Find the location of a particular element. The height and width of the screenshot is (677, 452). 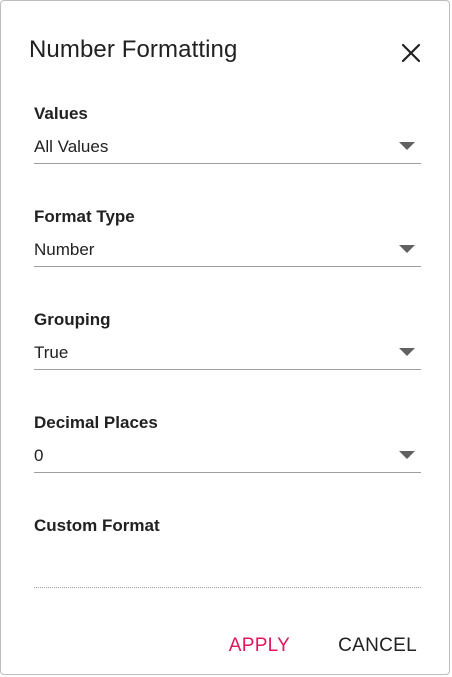

close-button is located at coordinates (411, 53).